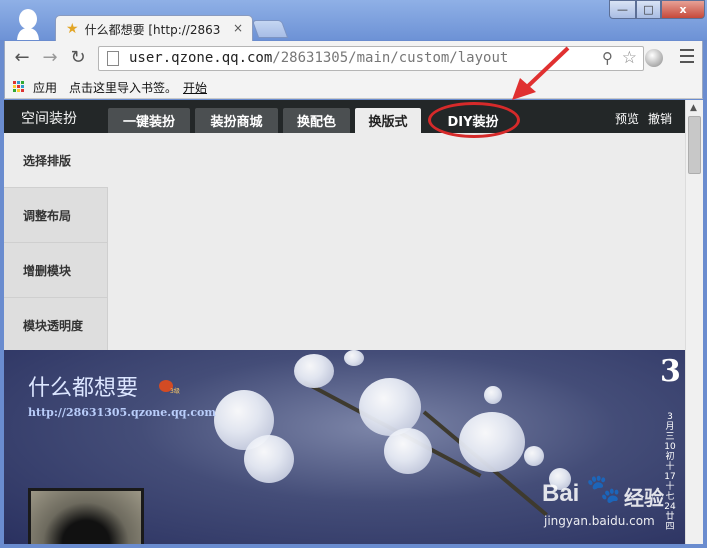 The image size is (707, 548). What do you see at coordinates (687, 56) in the screenshot?
I see `menu-icon` at bounding box center [687, 56].